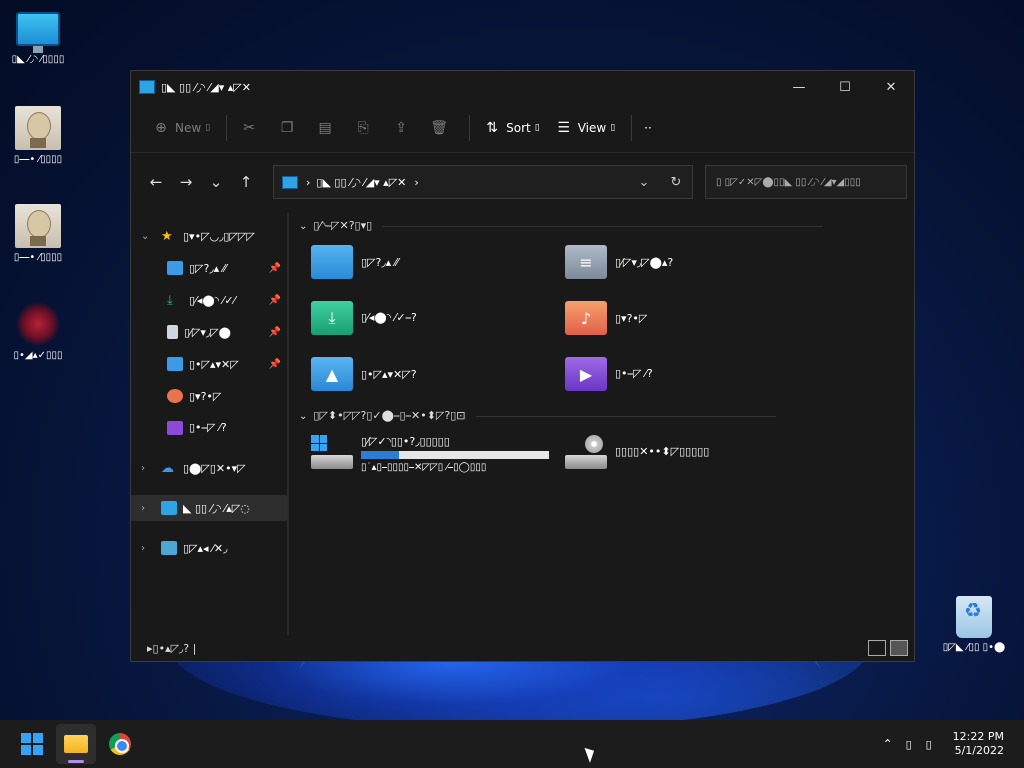  Describe the element at coordinates (974, 617) in the screenshot. I see `recycle-bin-icon` at that location.